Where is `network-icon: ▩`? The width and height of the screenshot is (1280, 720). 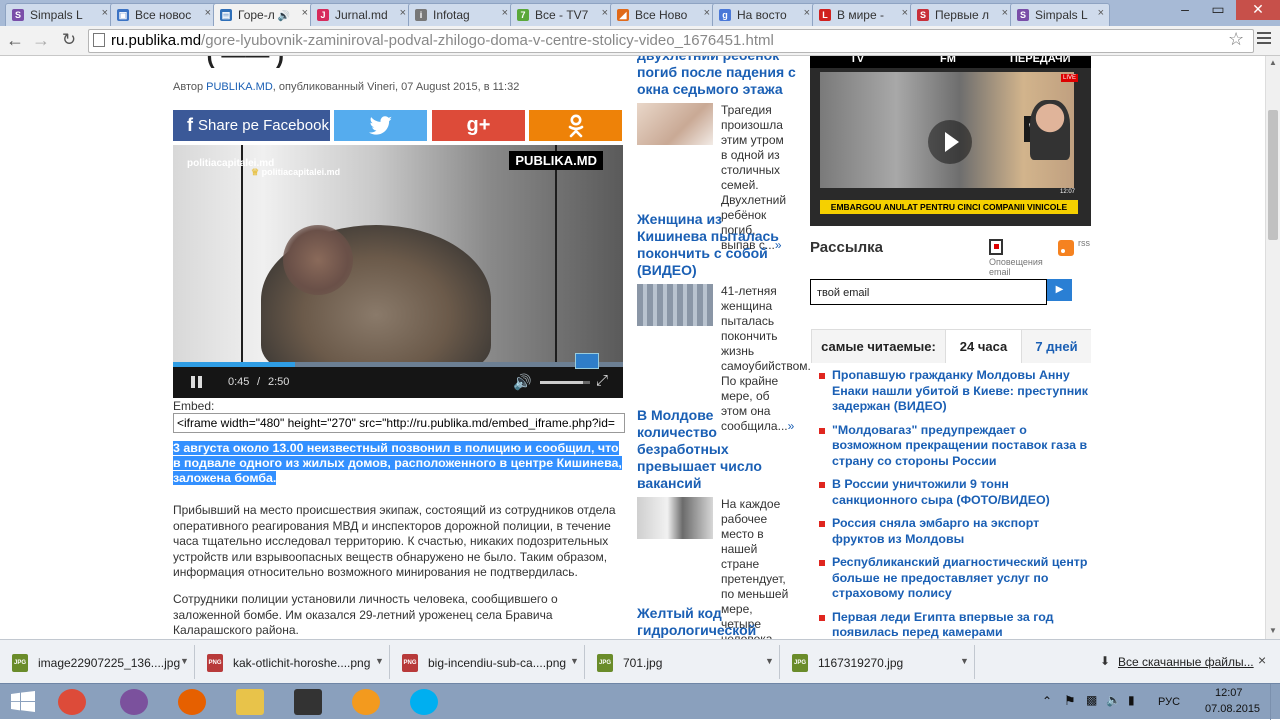
network-icon: ▩ is located at coordinates (1091, 700).